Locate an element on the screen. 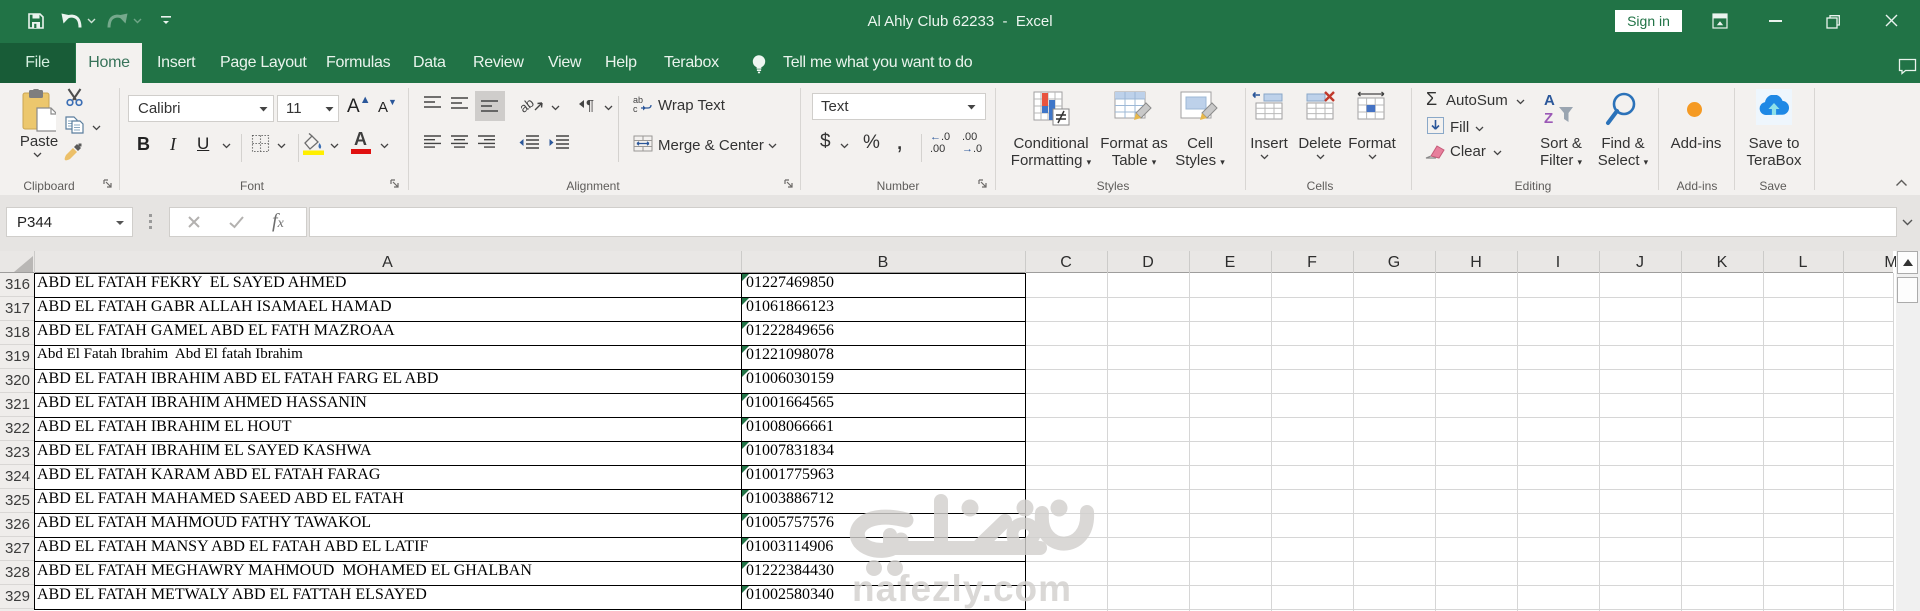 The height and width of the screenshot is (611, 1920). svg-text: ab is located at coordinates (529, 105).